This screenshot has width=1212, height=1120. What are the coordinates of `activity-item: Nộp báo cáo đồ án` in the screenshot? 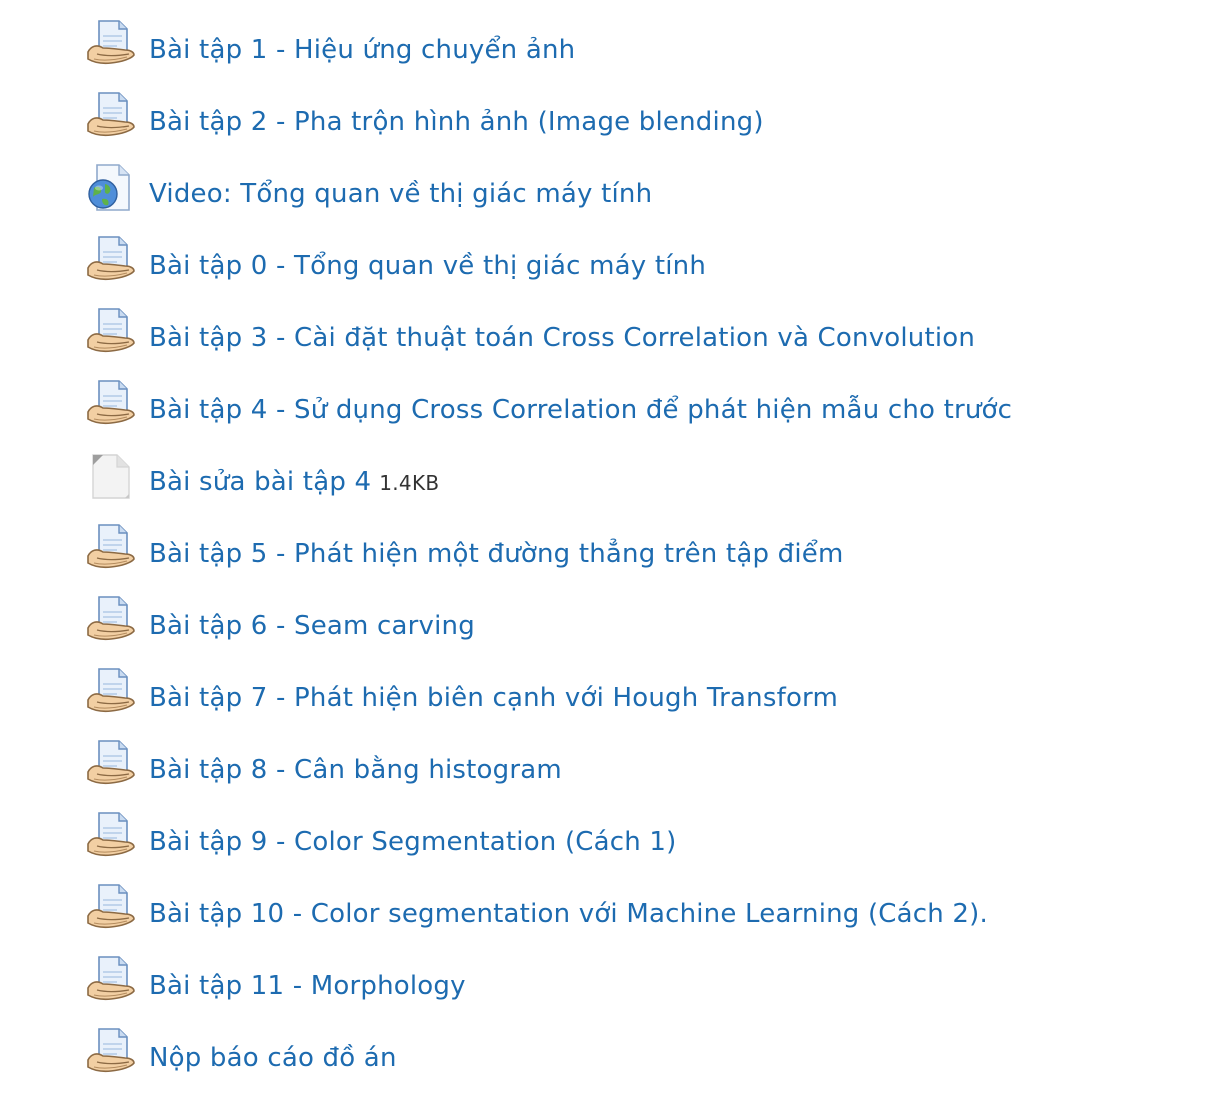 It's located at (606, 1058).